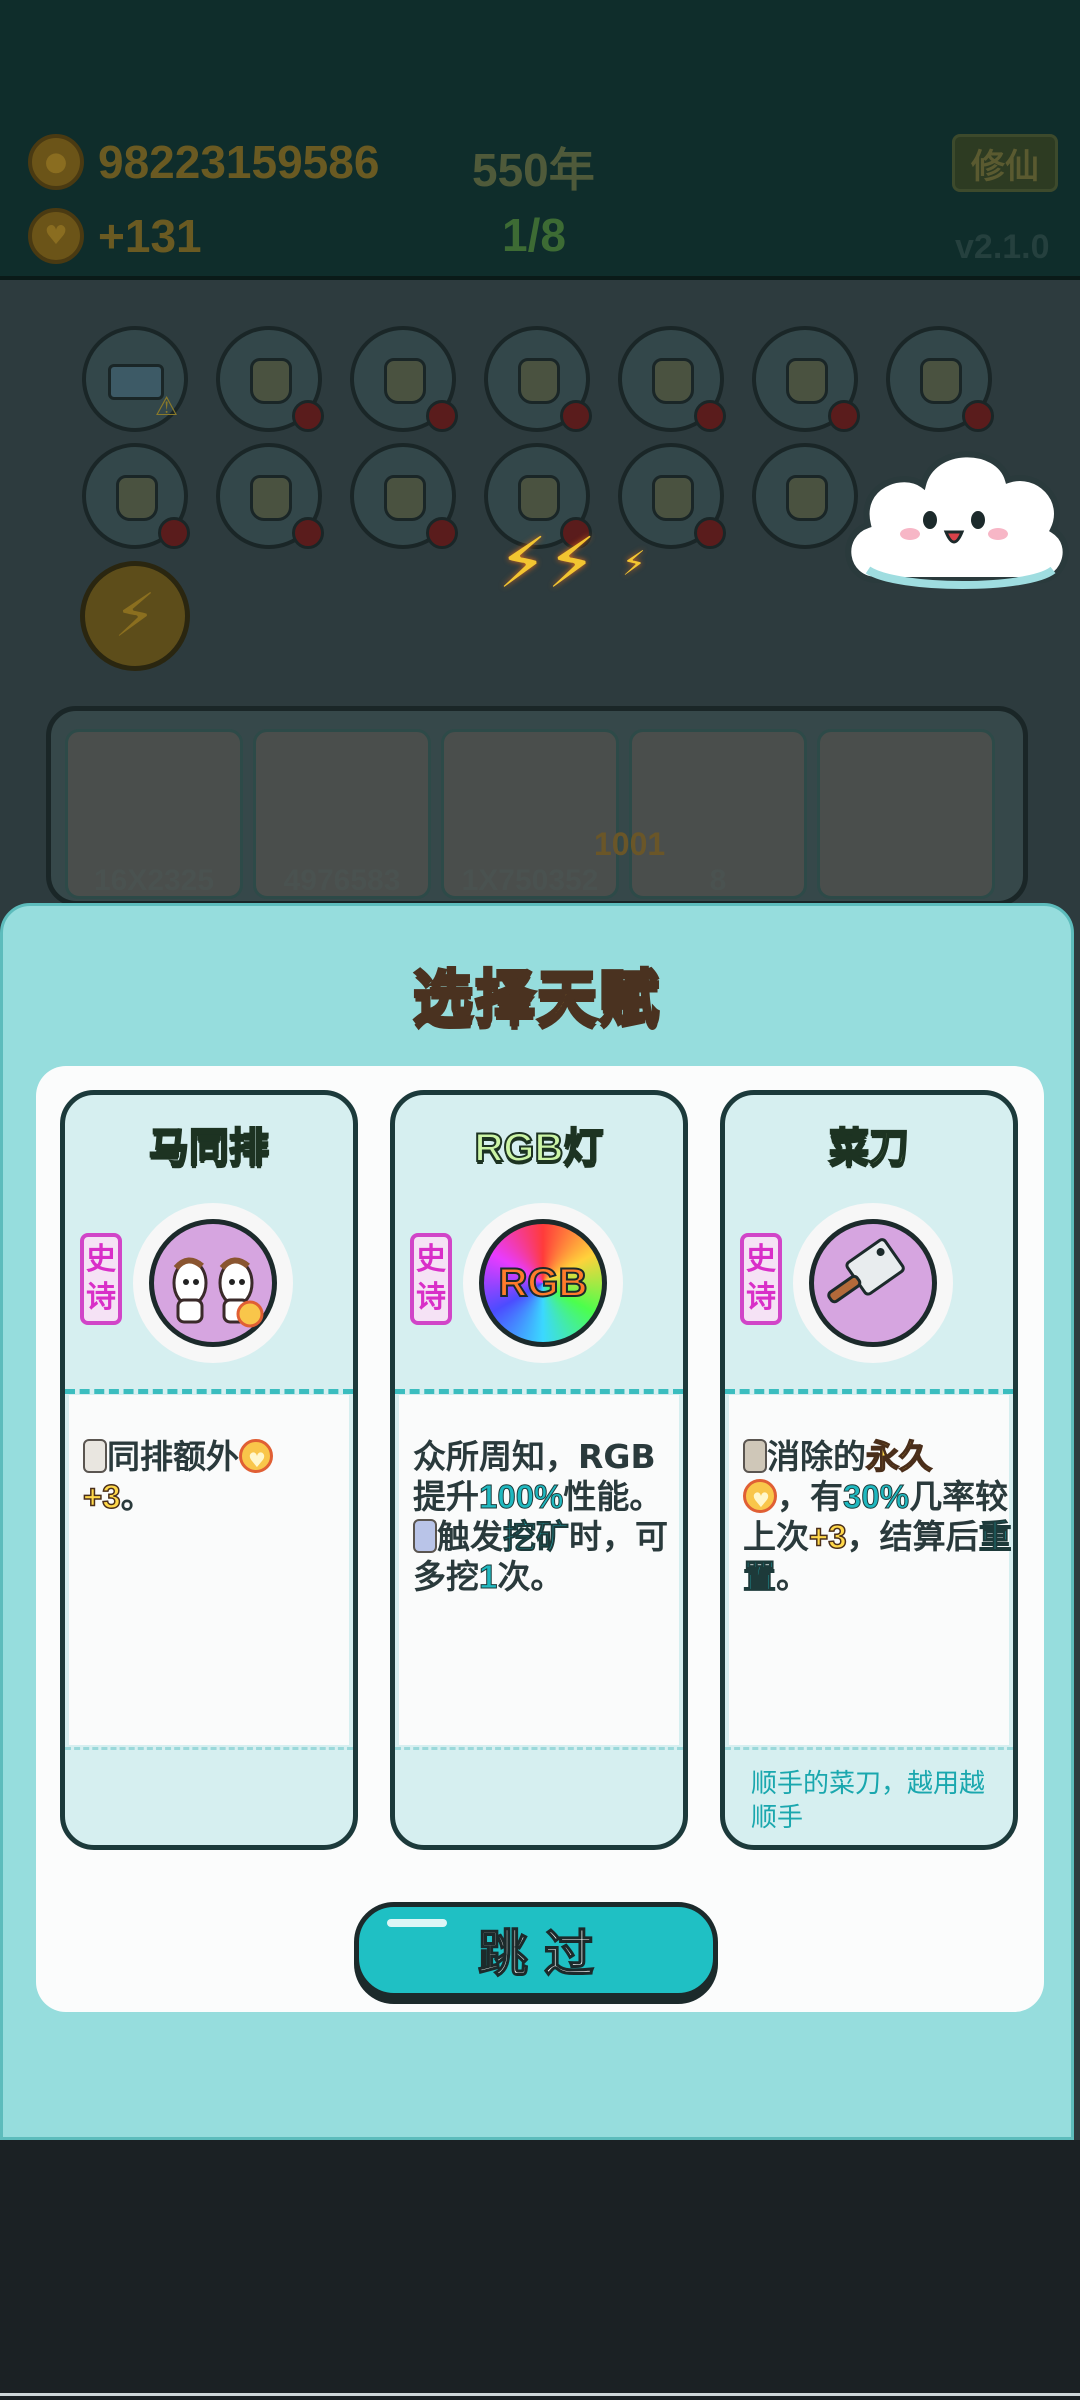 This screenshot has width=1080, height=2400. What do you see at coordinates (1005, 163) in the screenshot?
I see `xiuxian-button: 修仙` at bounding box center [1005, 163].